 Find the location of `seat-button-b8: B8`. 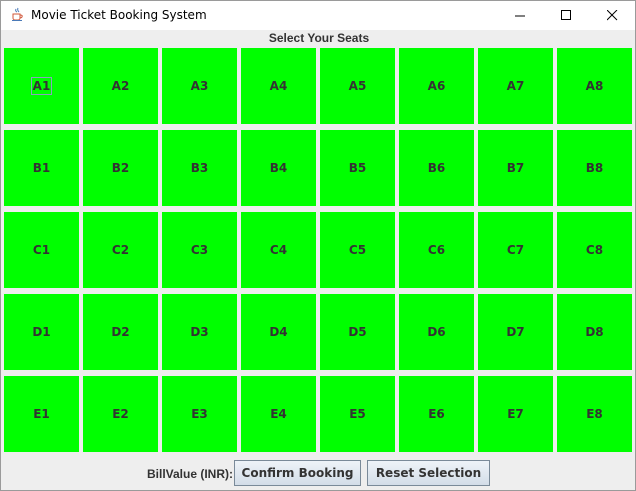

seat-button-b8: B8 is located at coordinates (594, 168).